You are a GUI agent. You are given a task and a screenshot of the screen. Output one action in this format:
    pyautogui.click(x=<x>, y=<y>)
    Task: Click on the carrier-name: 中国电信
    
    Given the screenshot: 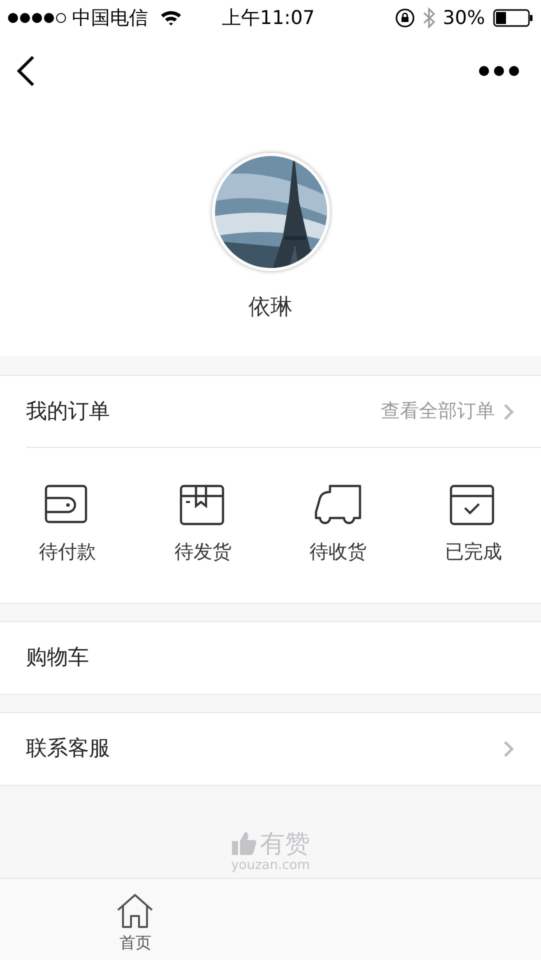 What is the action you would take?
    pyautogui.click(x=110, y=18)
    